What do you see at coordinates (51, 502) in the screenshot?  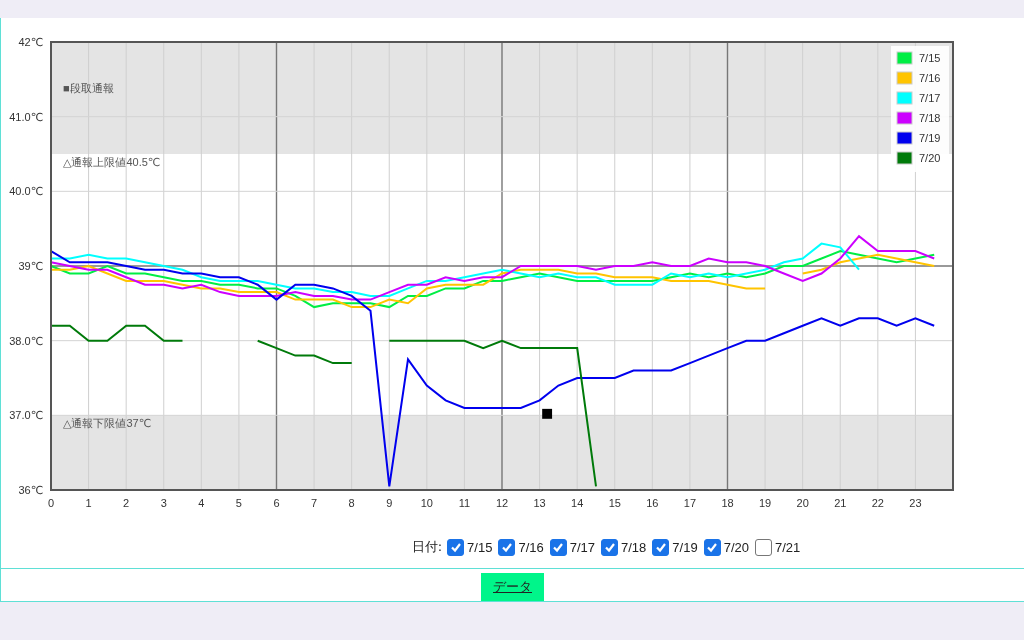 I see `x-tick-label: 0` at bounding box center [51, 502].